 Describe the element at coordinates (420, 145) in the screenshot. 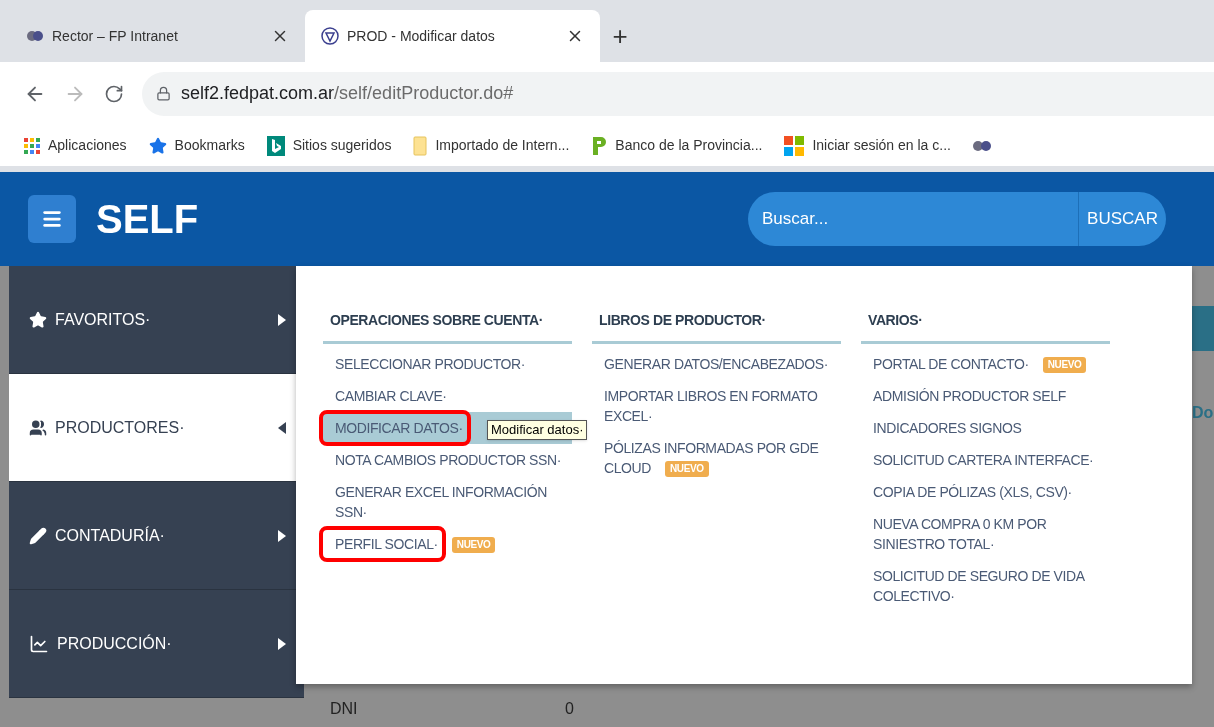

I see `folder-icon` at that location.